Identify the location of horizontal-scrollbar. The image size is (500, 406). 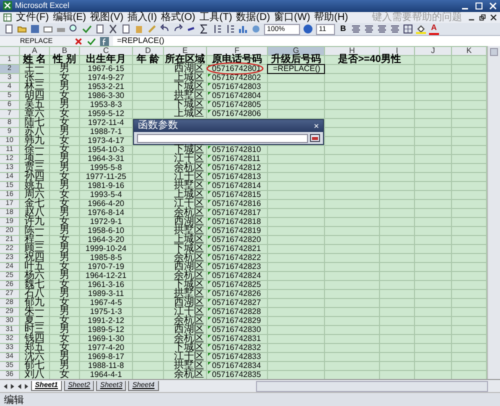
(372, 386).